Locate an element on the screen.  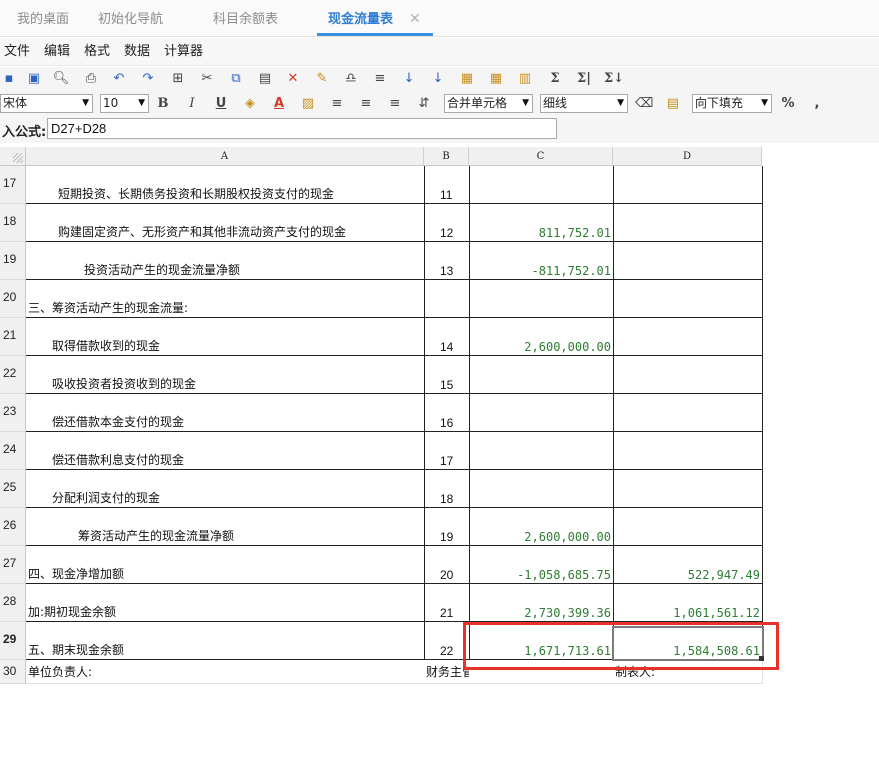
cell-c19: -811,752.01 is located at coordinates (541, 261).